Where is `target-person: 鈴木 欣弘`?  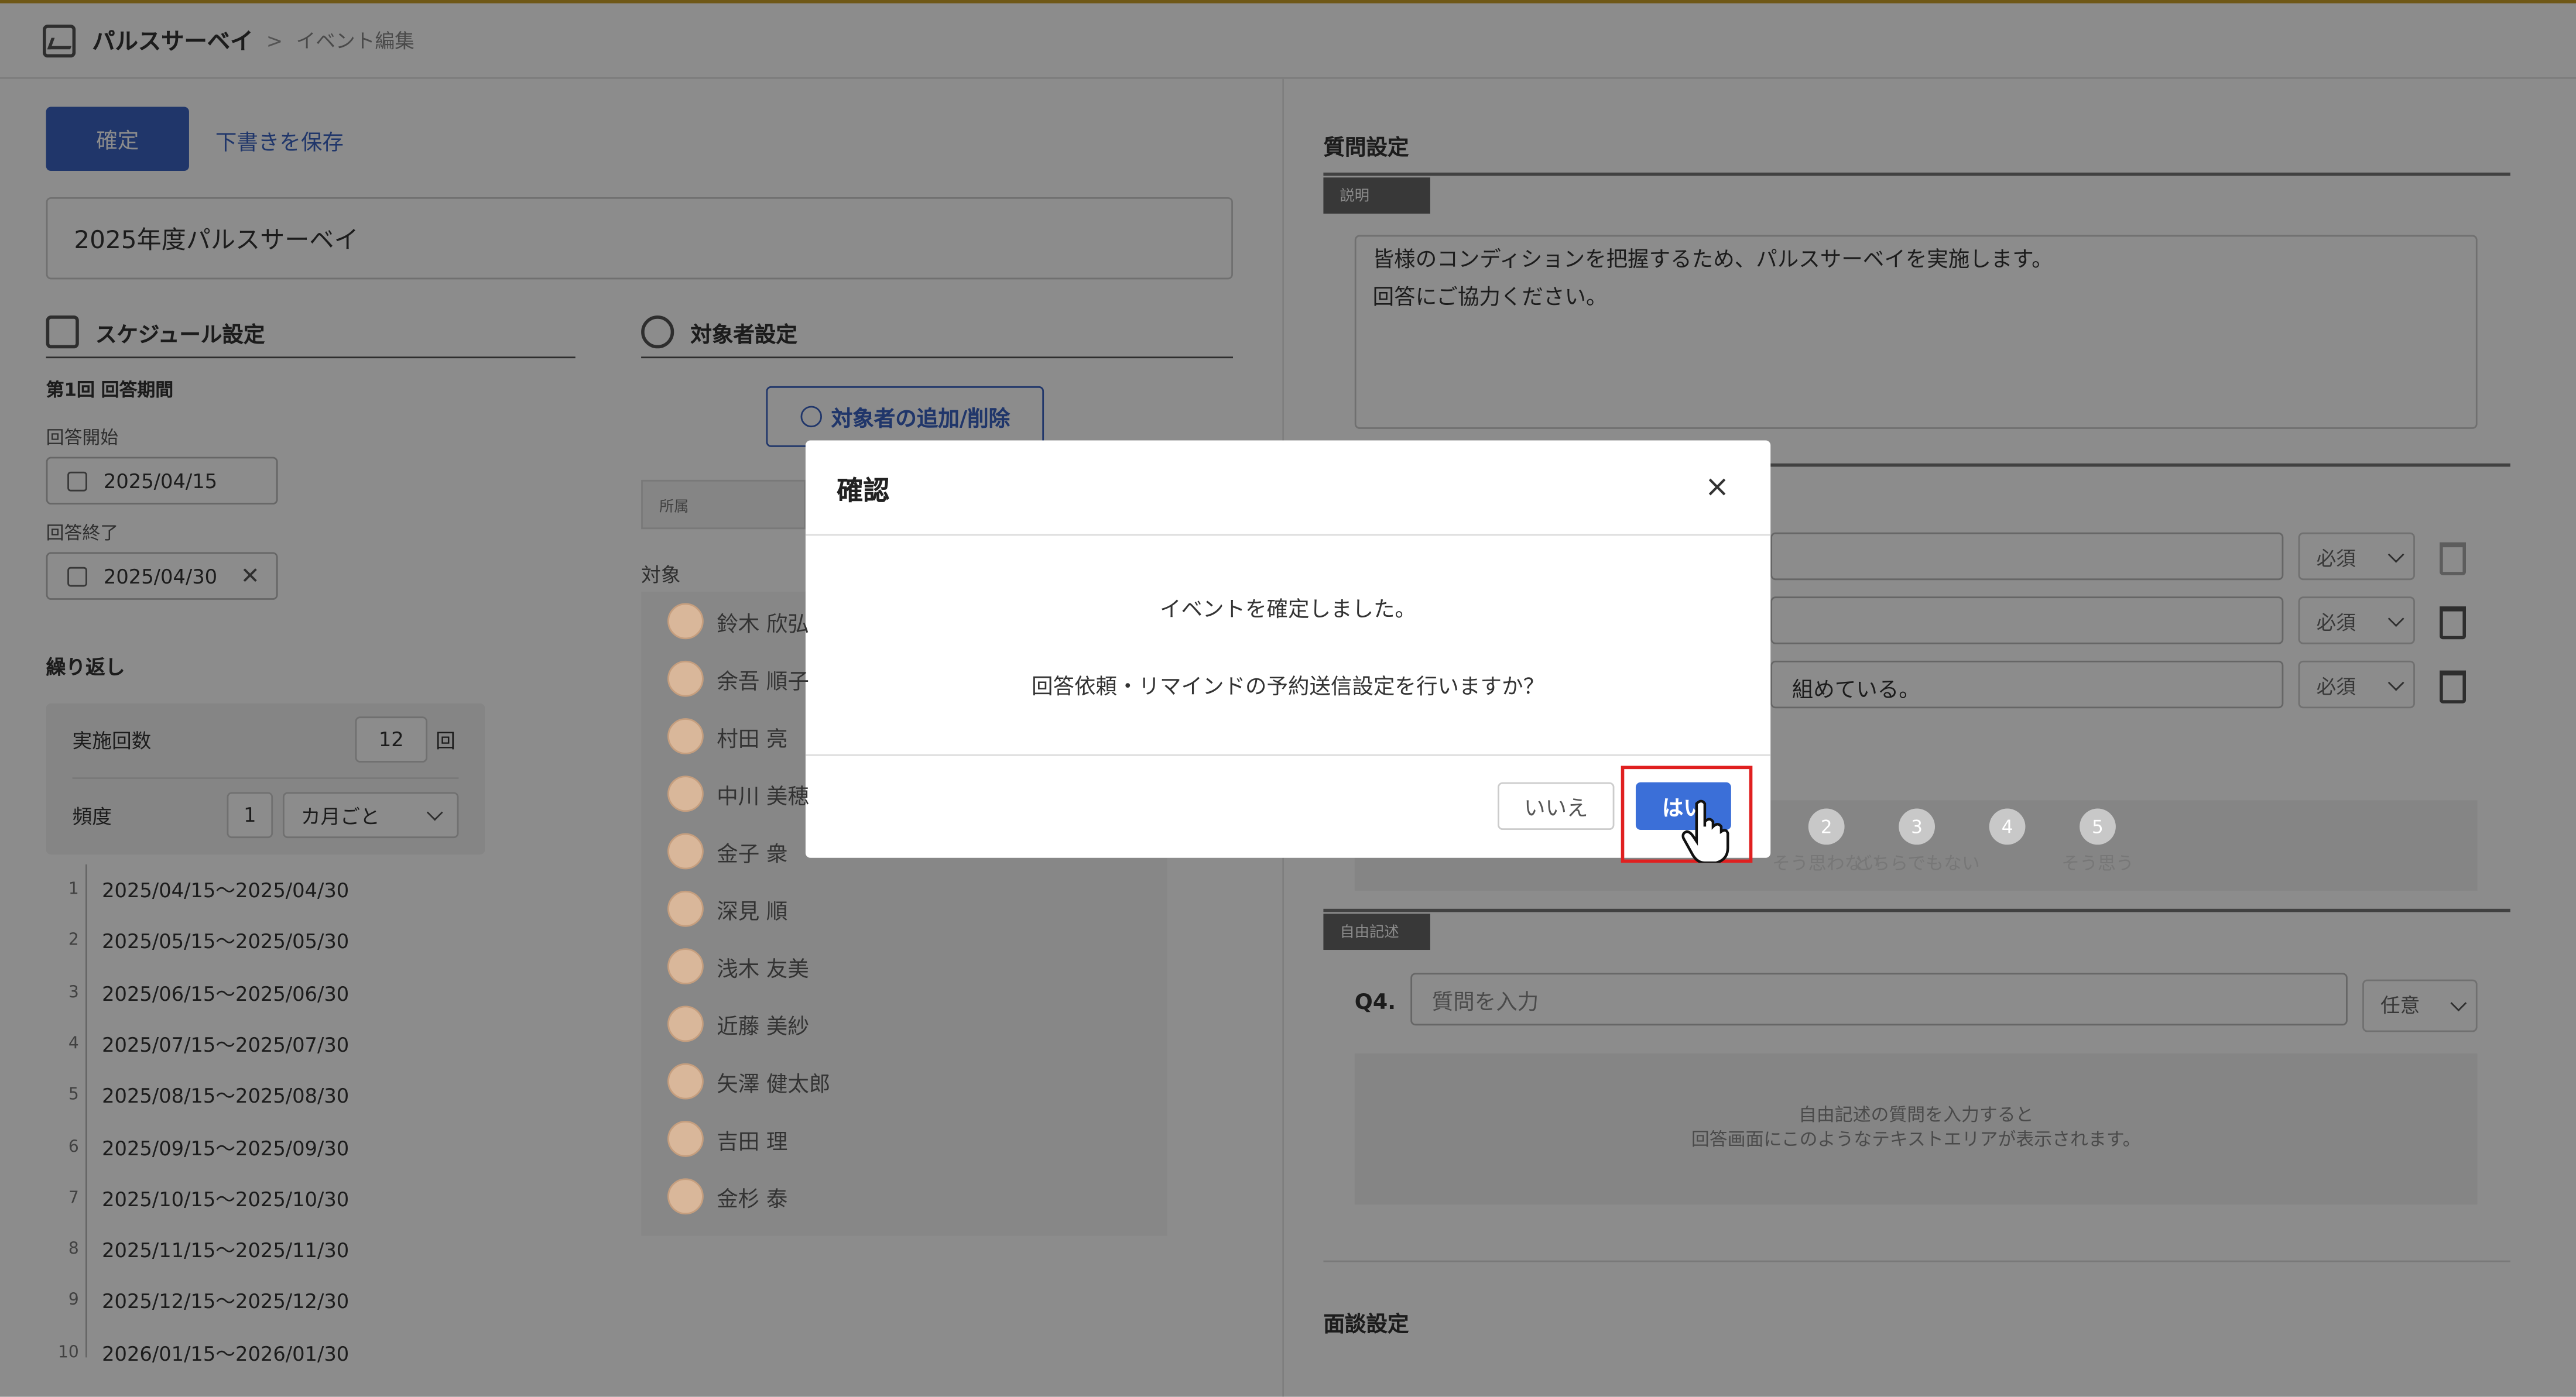
target-person: 鈴木 欣弘 is located at coordinates (738, 621).